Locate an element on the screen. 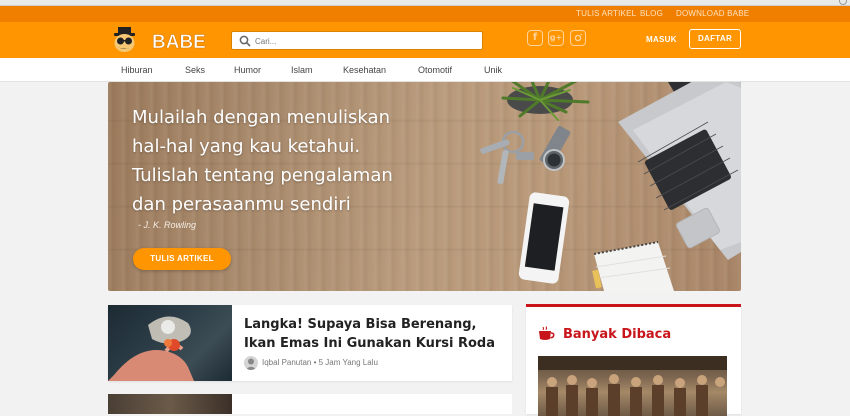 The height and width of the screenshot is (416, 850). article-card is located at coordinates (310, 404).